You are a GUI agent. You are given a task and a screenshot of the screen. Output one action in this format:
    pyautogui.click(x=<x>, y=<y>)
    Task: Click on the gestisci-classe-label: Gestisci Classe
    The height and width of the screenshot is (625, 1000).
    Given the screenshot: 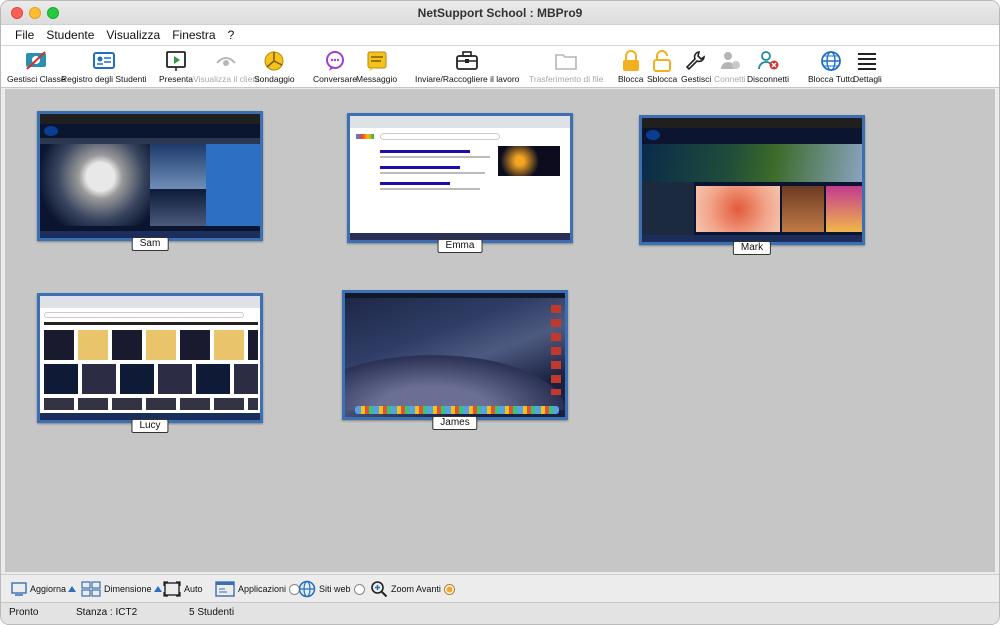 What is the action you would take?
    pyautogui.click(x=36, y=79)
    